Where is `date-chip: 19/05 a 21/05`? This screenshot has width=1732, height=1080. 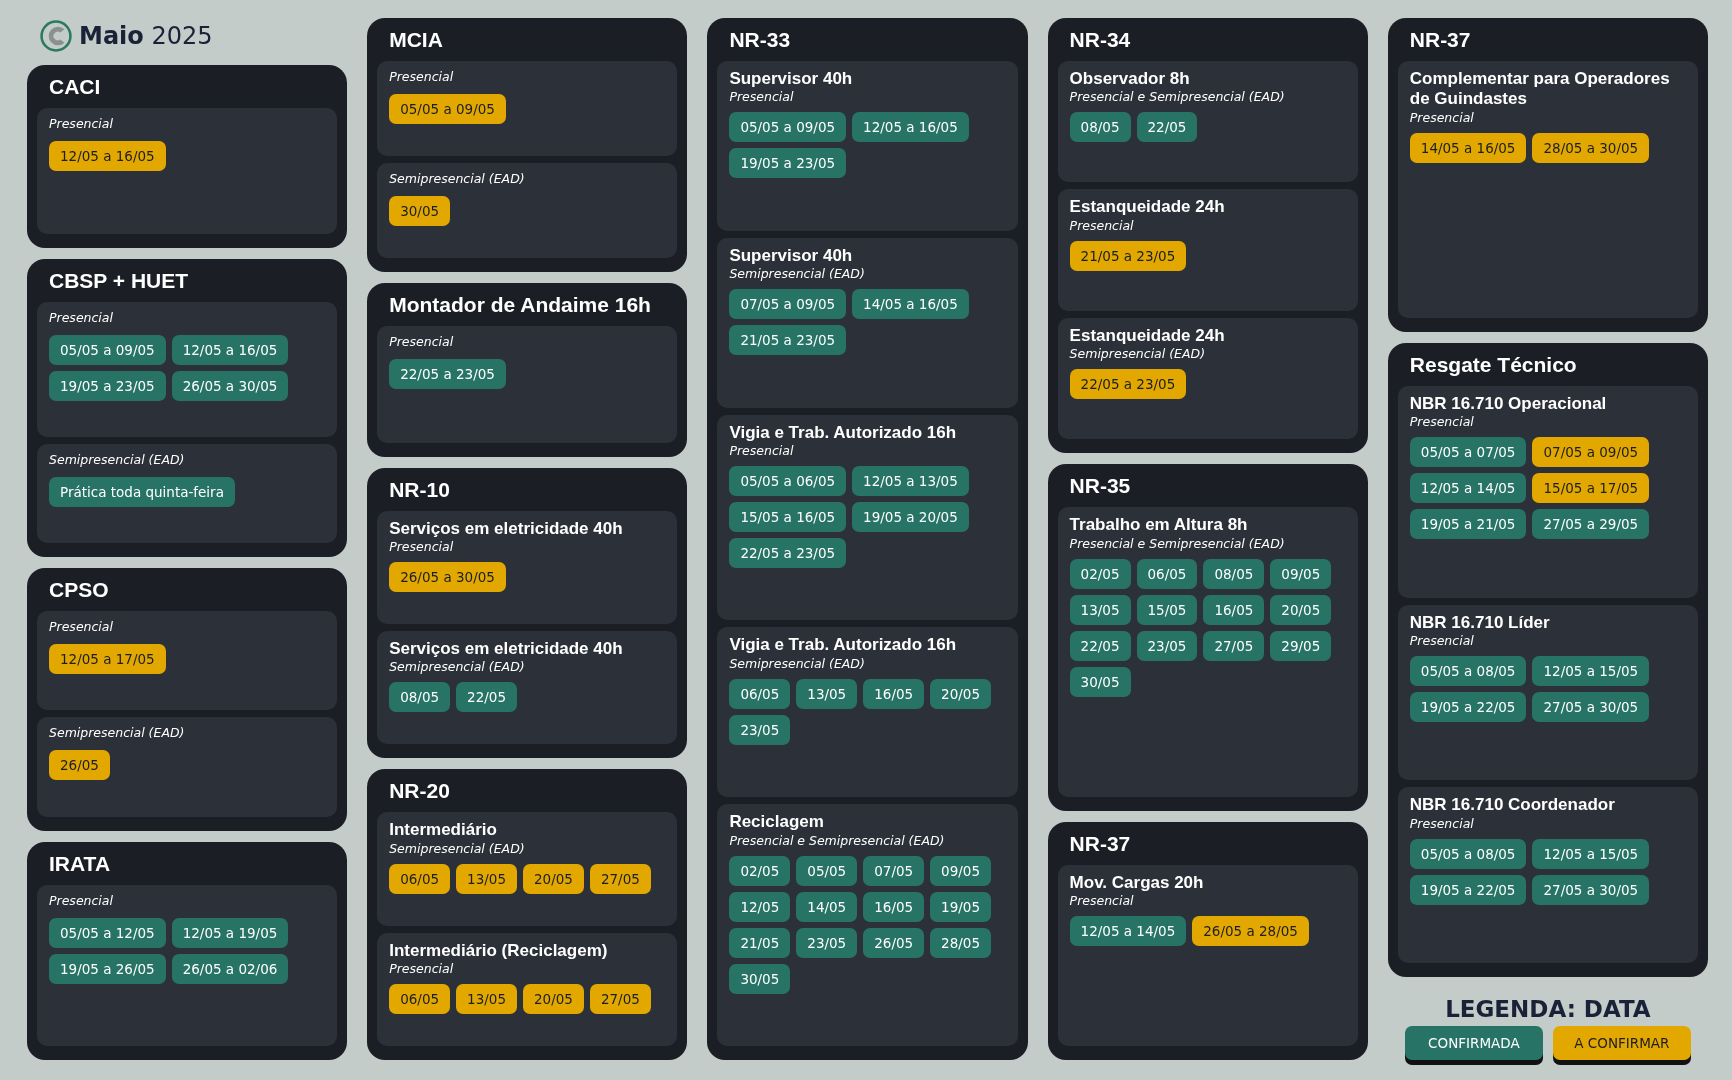 date-chip: 19/05 a 21/05 is located at coordinates (1468, 524).